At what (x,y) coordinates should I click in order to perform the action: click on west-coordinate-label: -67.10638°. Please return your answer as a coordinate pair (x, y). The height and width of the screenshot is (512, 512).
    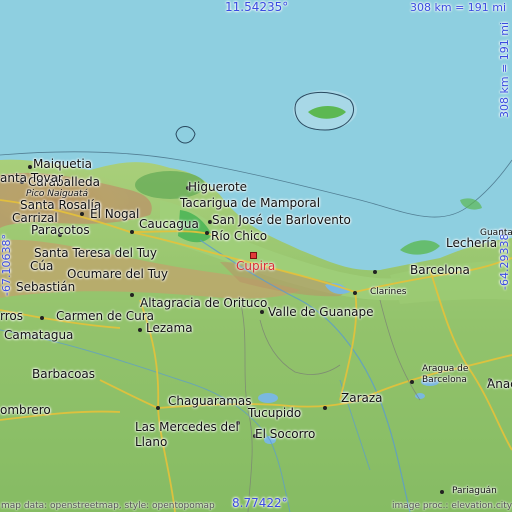
    Looking at the image, I should click on (6, 265).